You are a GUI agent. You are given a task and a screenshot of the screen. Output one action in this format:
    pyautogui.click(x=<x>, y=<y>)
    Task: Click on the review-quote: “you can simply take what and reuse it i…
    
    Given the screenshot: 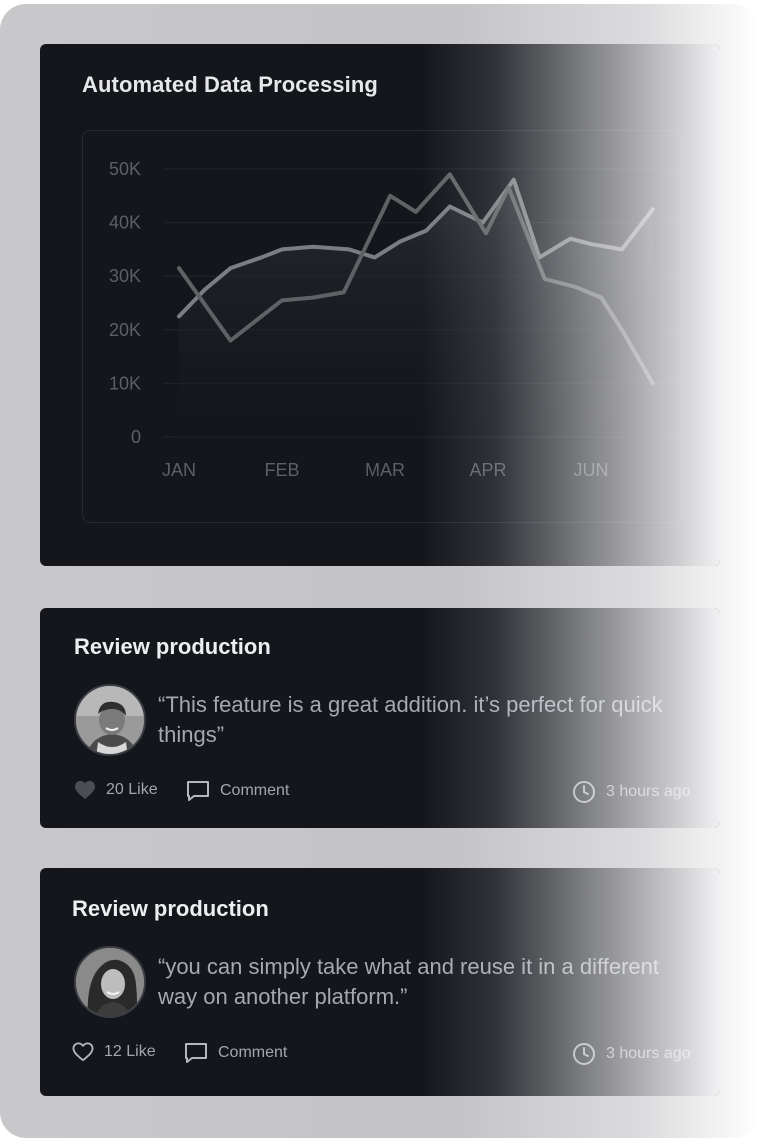 What is the action you would take?
    pyautogui.click(x=408, y=981)
    